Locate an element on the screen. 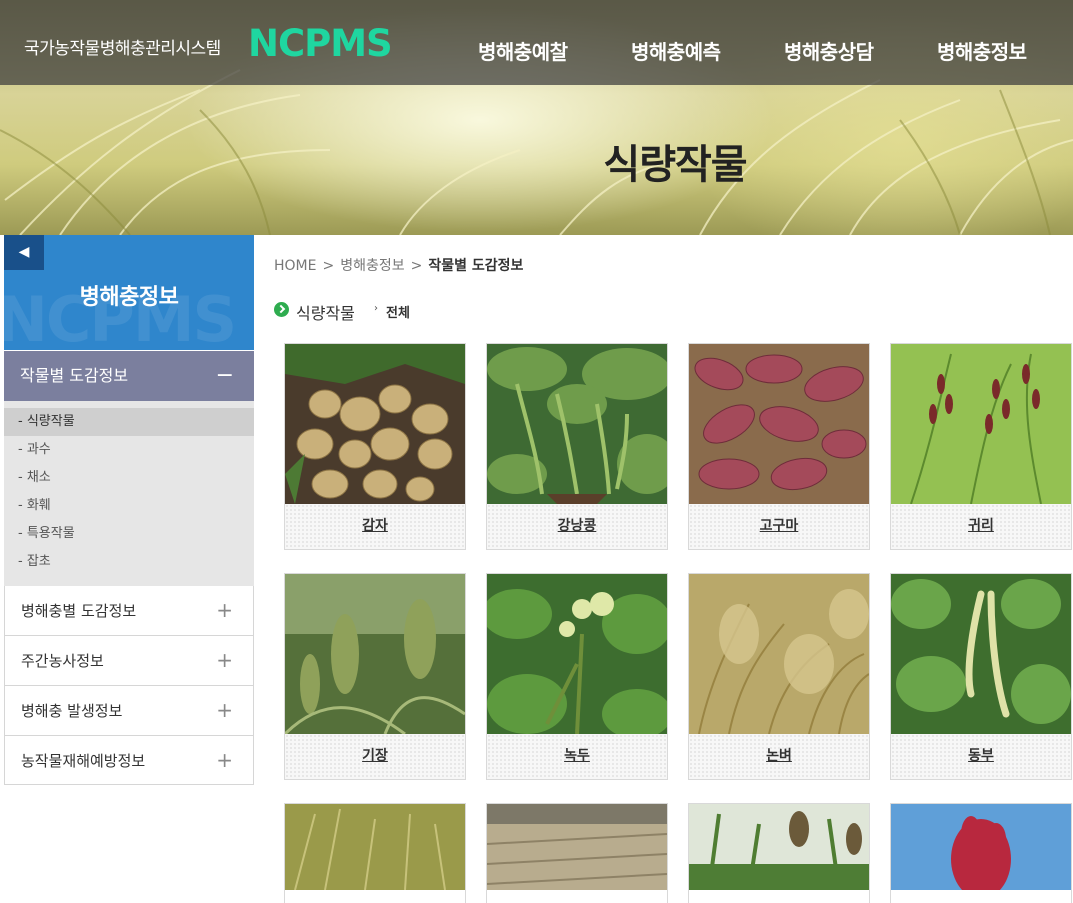 This screenshot has width=1073, height=903. sidebar-item-label: 농작물재해예방정보 is located at coordinates (83, 761).